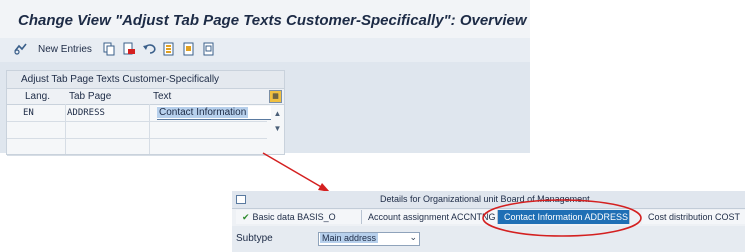  What do you see at coordinates (562, 218) in the screenshot?
I see `annotation-ellipse` at bounding box center [562, 218].